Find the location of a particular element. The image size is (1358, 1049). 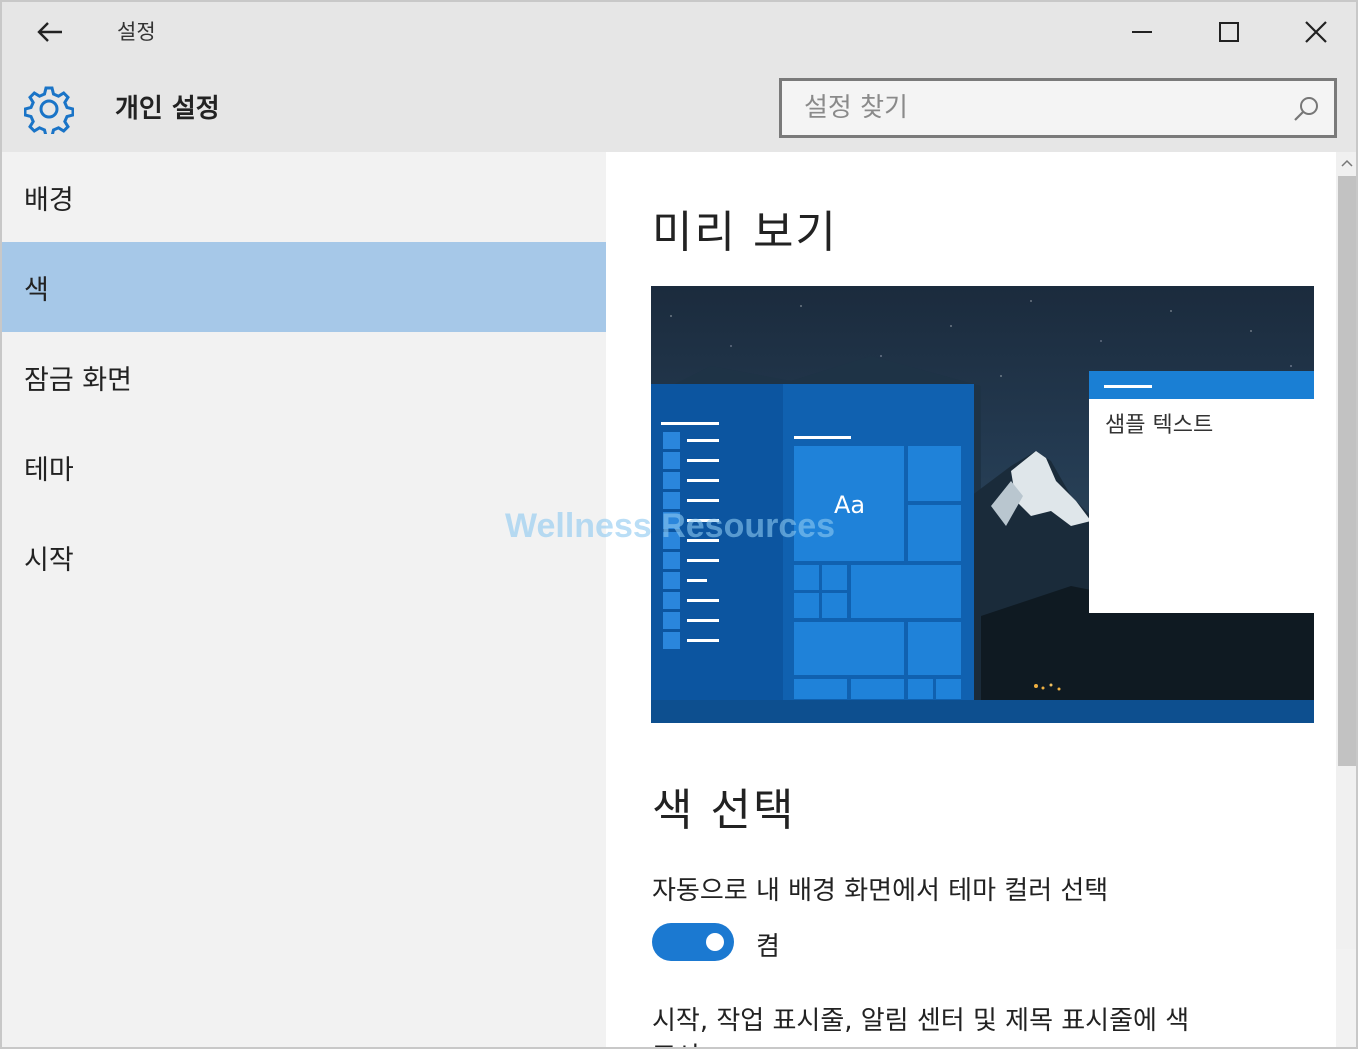

sample-text: 샘플 텍스트 is located at coordinates (1159, 425).